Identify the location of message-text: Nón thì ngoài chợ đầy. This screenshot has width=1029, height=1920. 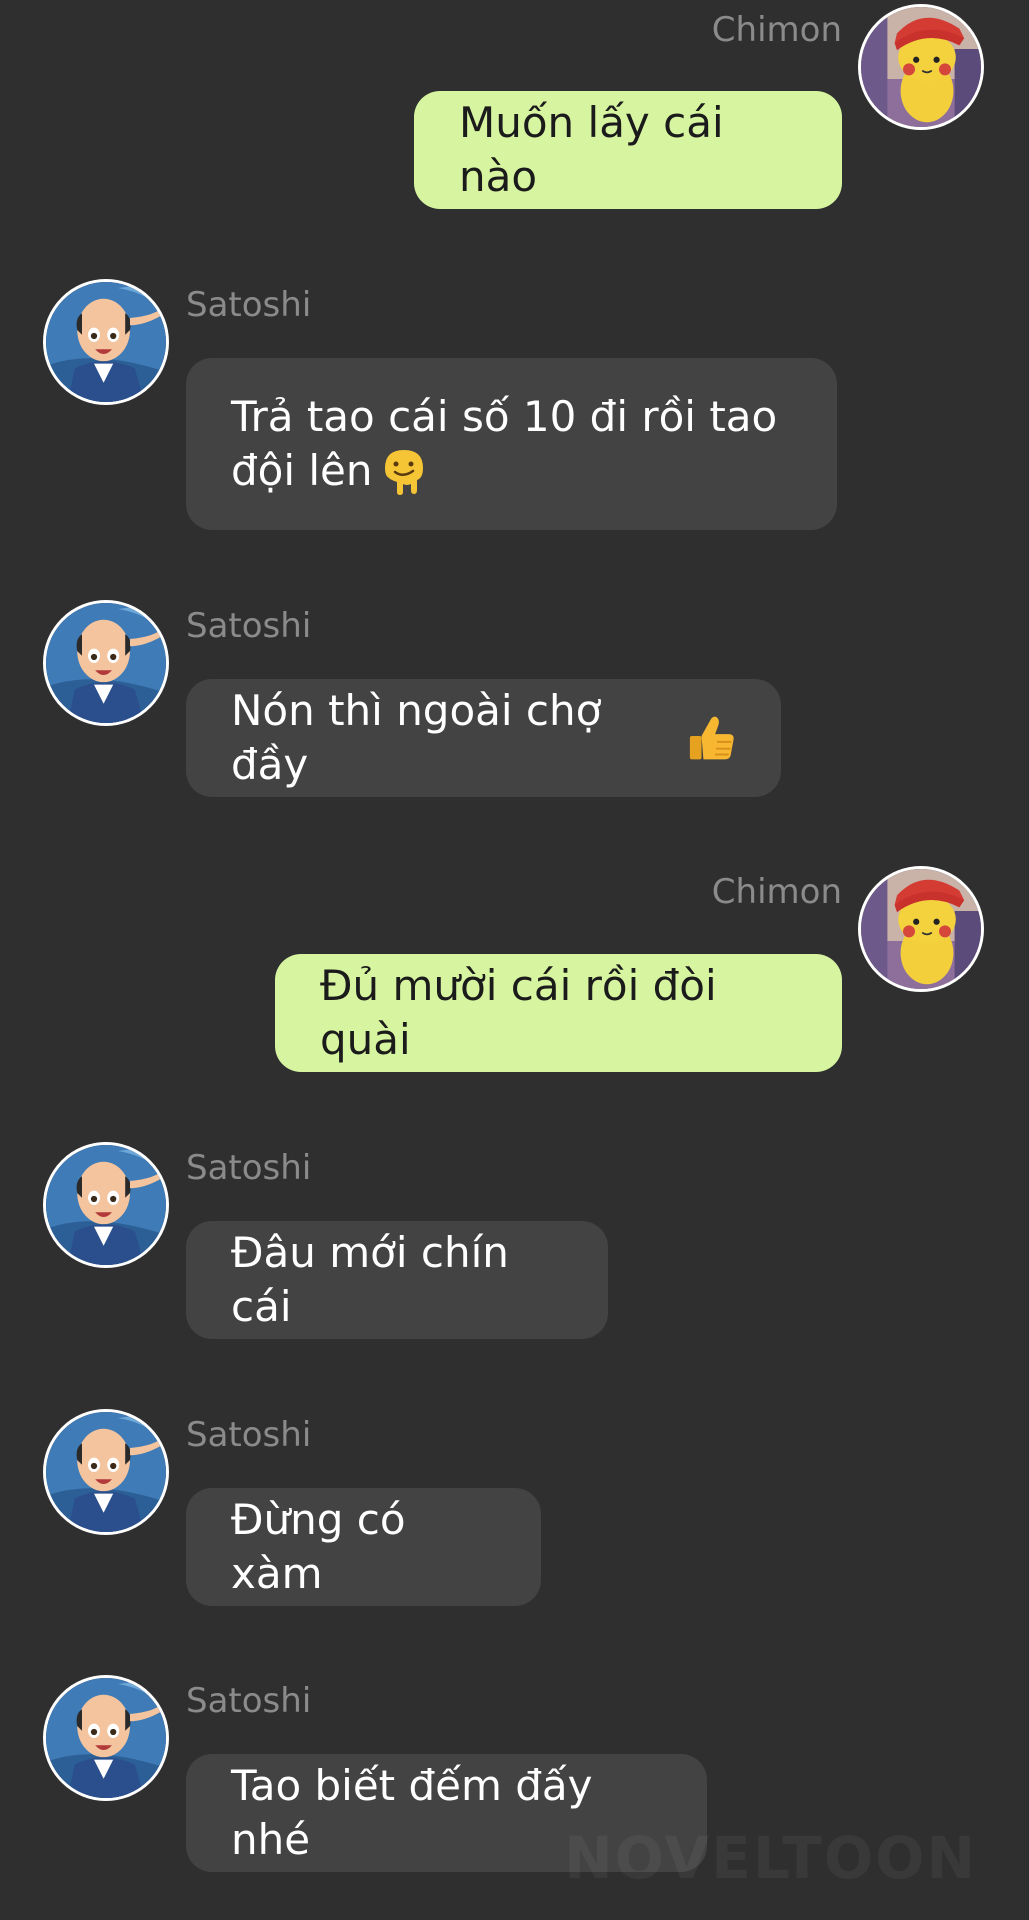
(416, 737).